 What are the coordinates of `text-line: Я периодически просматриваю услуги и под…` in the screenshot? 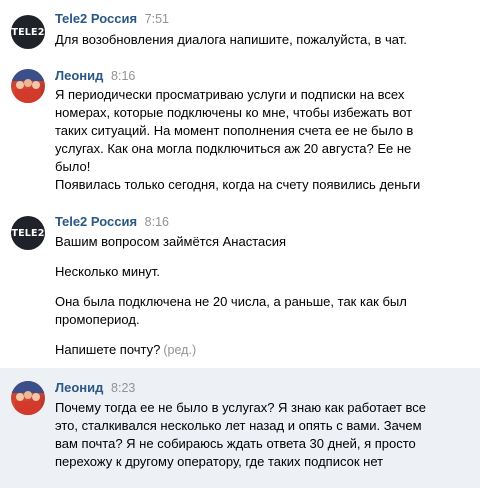 It's located at (230, 94).